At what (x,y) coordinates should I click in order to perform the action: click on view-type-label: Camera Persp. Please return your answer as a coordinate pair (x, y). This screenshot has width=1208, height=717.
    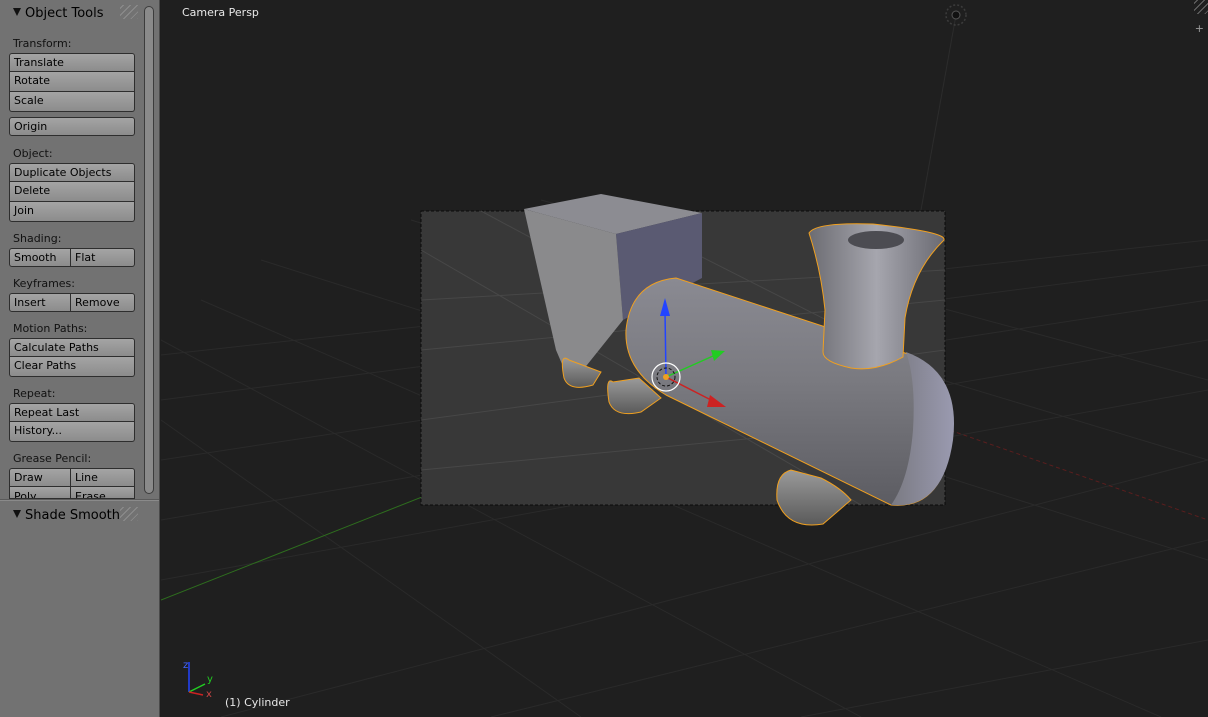
    Looking at the image, I should click on (220, 12).